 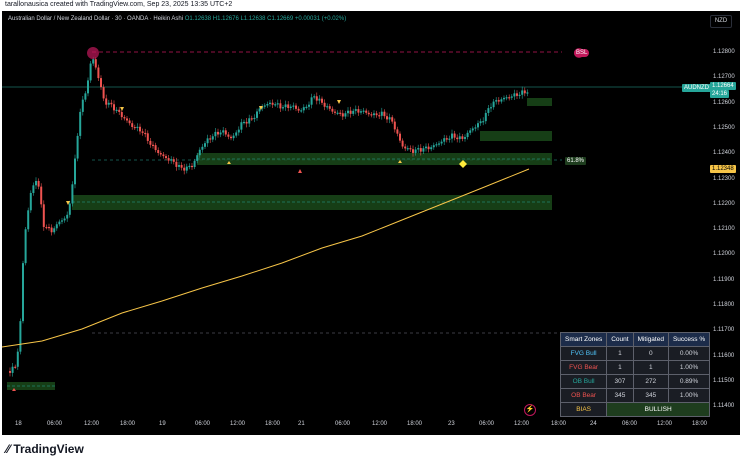 What do you see at coordinates (724, 406) in the screenshot?
I see `price-axis-label: 1.11400` at bounding box center [724, 406].